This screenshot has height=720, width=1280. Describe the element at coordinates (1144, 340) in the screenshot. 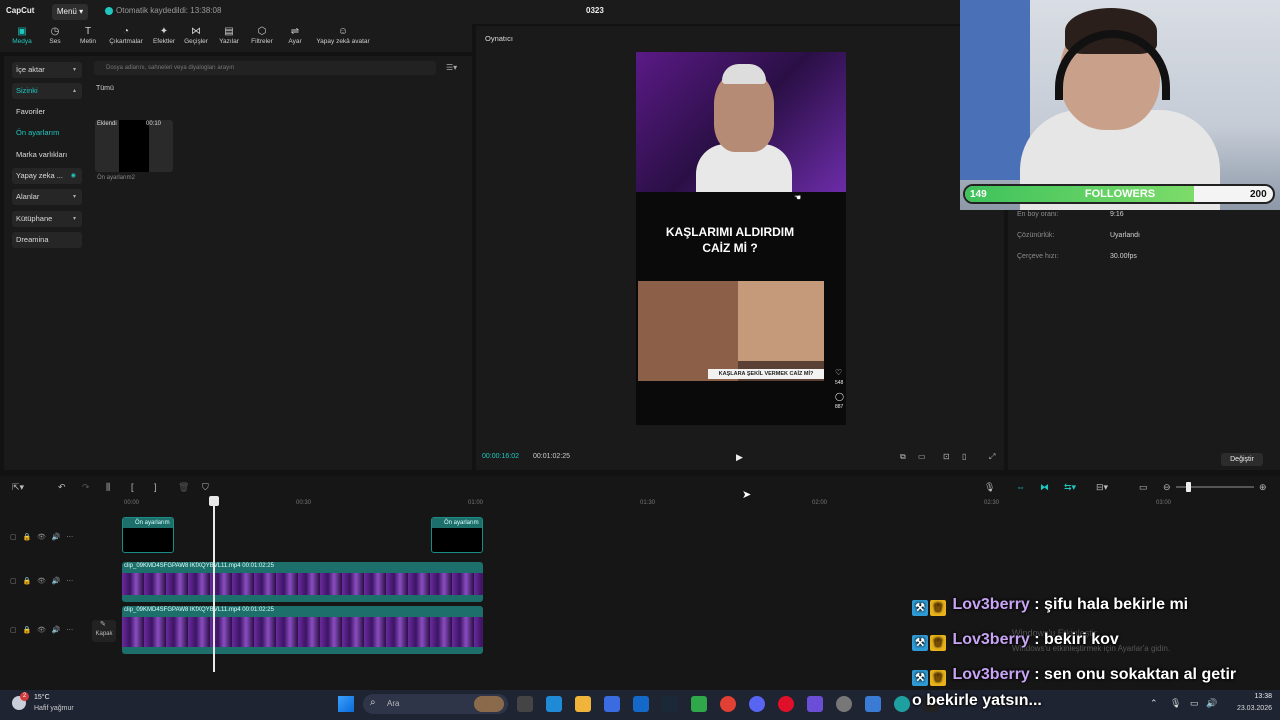

I see `details-panel` at that location.